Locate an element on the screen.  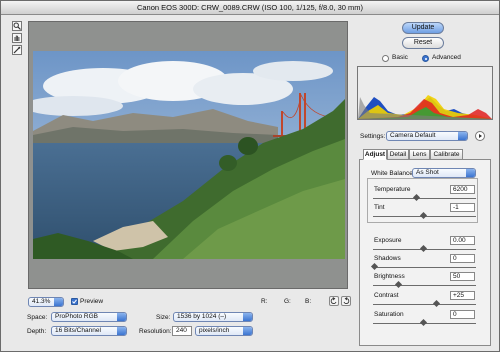
rotate-left-button is located at coordinates (334, 301).